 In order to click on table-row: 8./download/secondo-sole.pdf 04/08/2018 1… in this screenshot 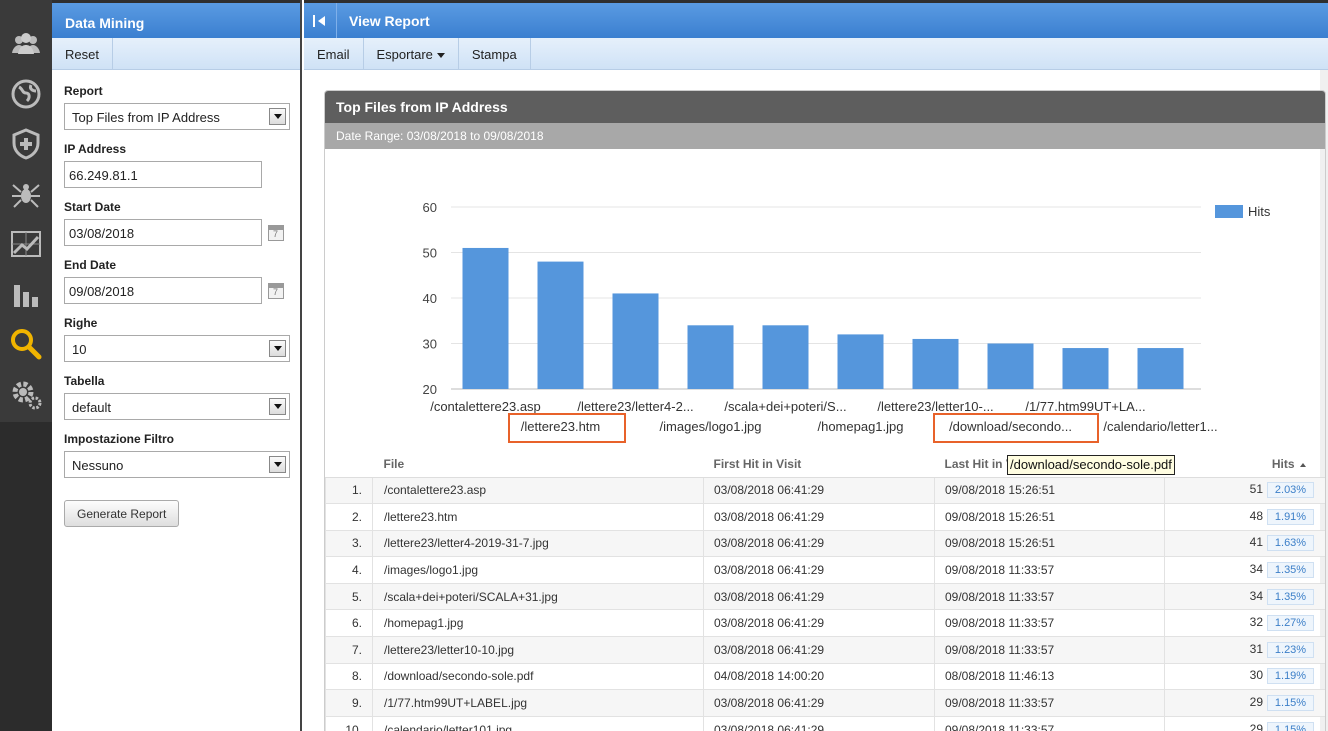, I will do `click(825, 676)`.